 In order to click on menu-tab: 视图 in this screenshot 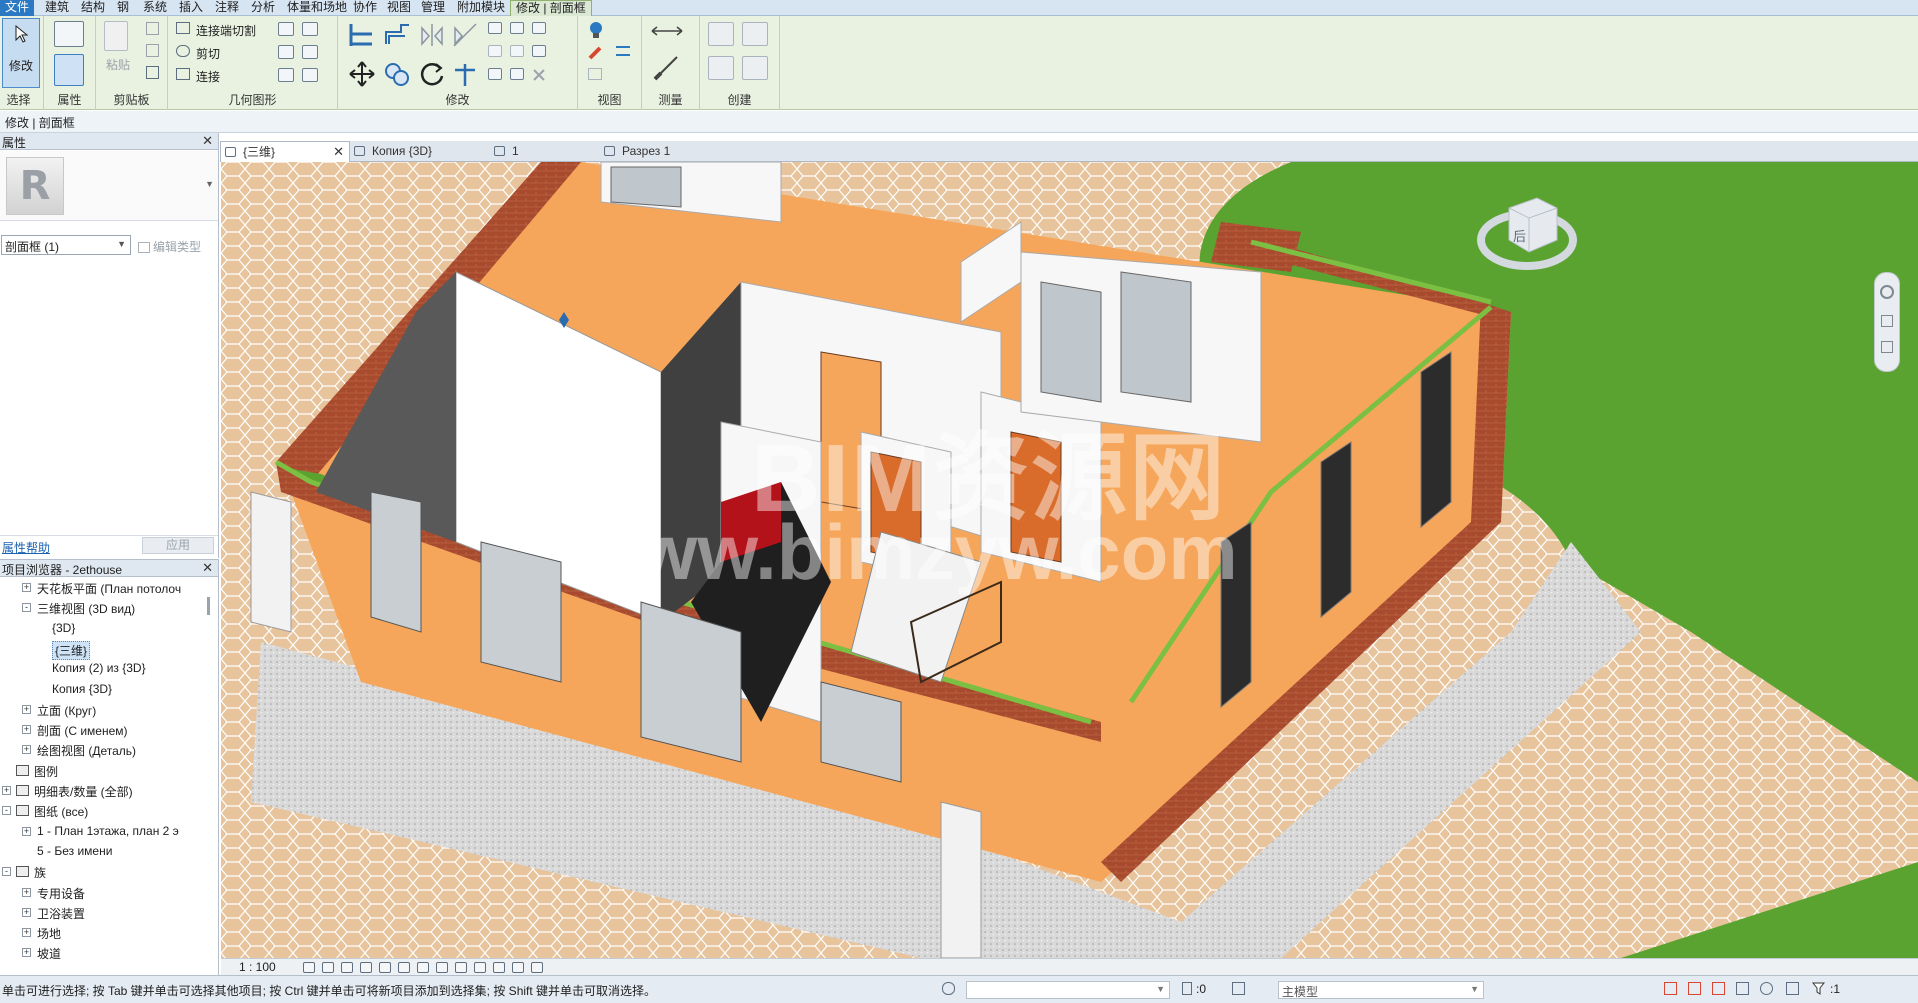, I will do `click(399, 8)`.